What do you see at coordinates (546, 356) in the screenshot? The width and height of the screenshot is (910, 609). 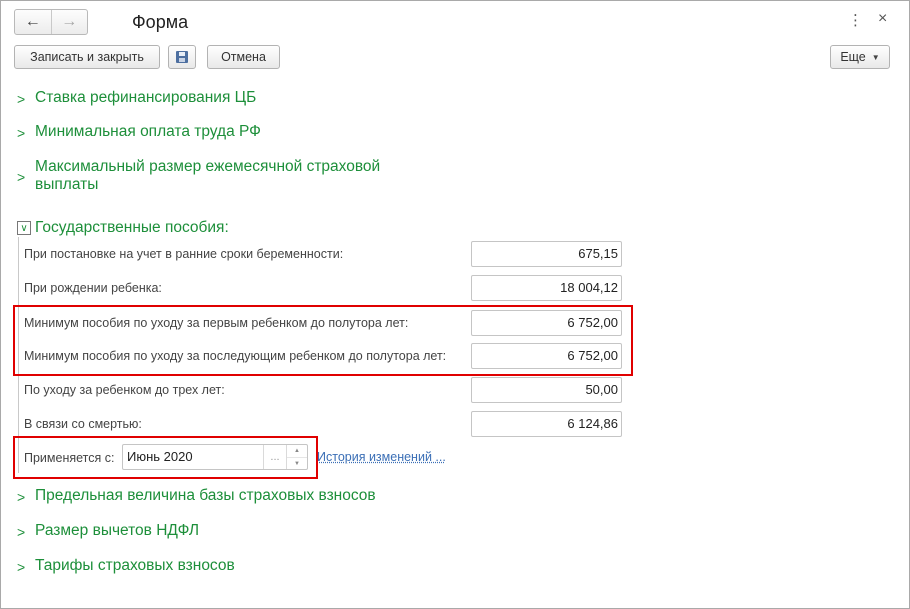 I see `min-next-child-field: 6 752,00` at bounding box center [546, 356].